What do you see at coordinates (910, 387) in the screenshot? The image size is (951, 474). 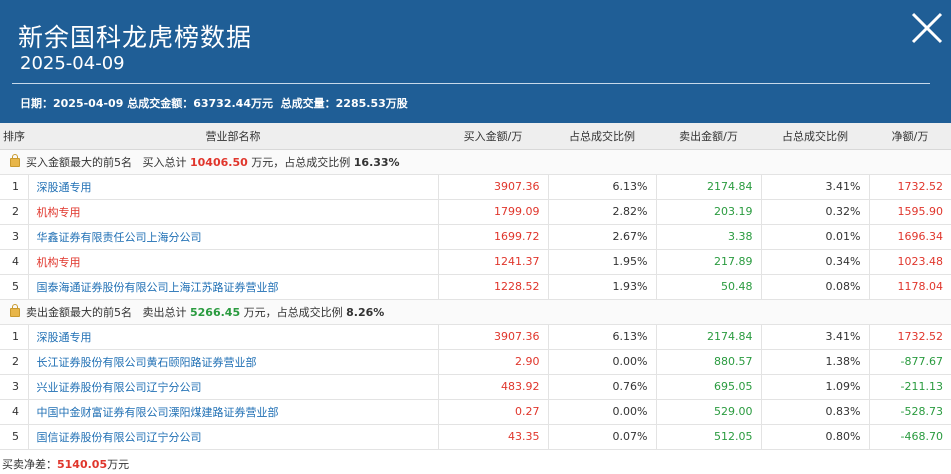 I see `net-amount-cell: -211.13` at bounding box center [910, 387].